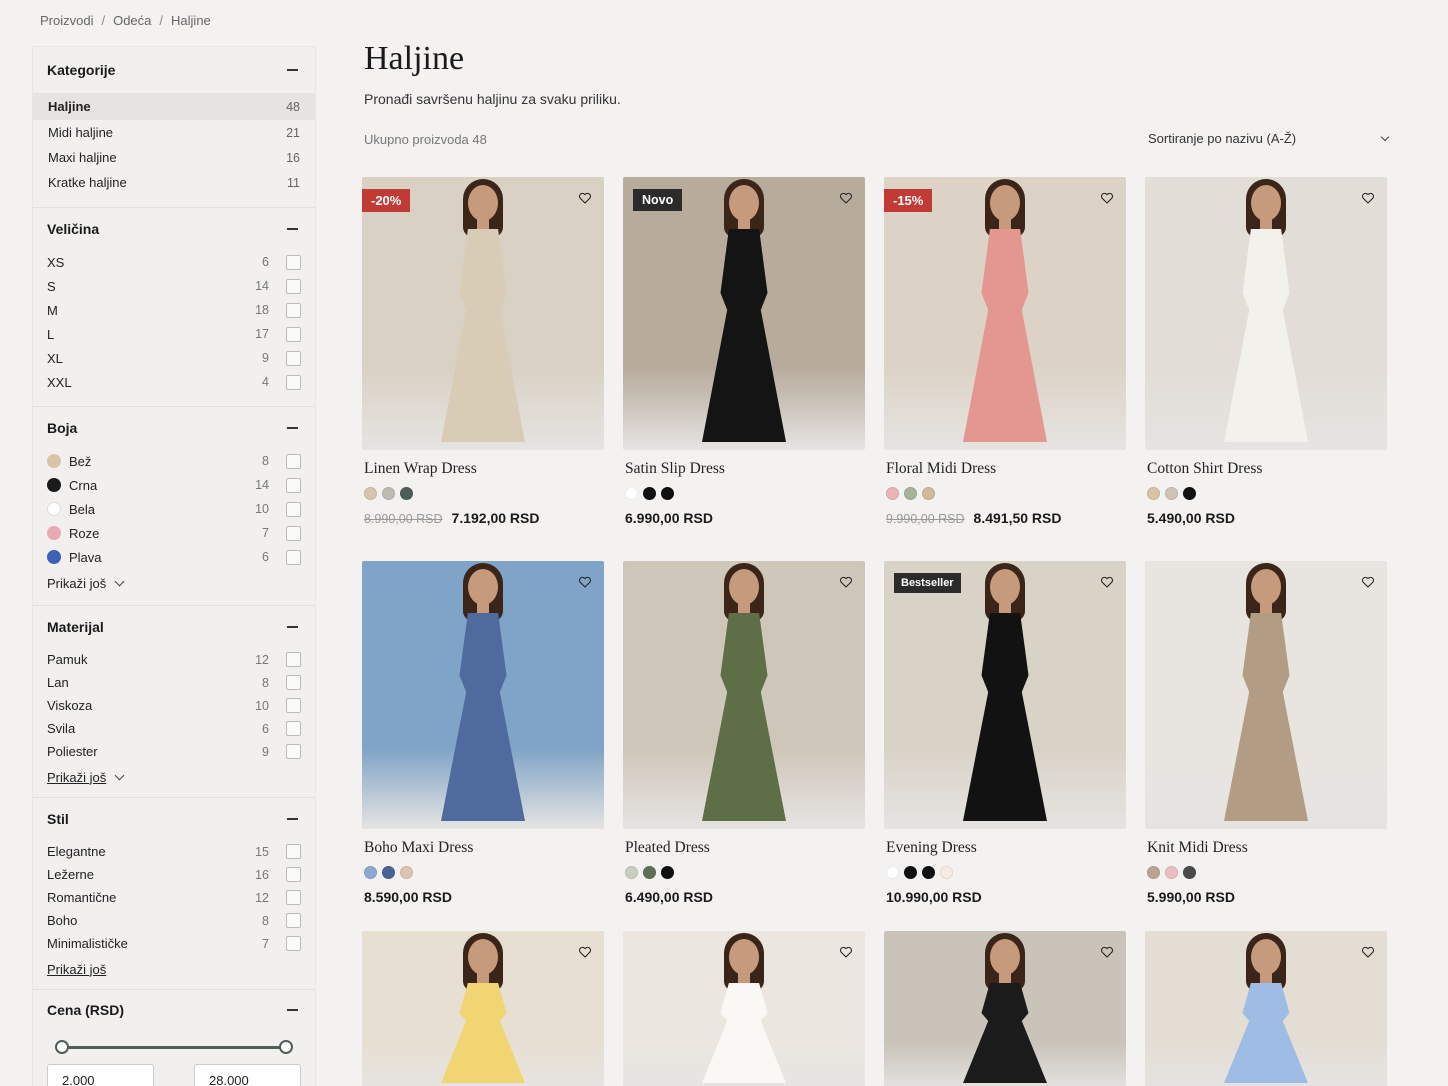 This screenshot has width=1448, height=1086. Describe the element at coordinates (484, 848) in the screenshot. I see `product-name: Boho Maxi Dress` at that location.